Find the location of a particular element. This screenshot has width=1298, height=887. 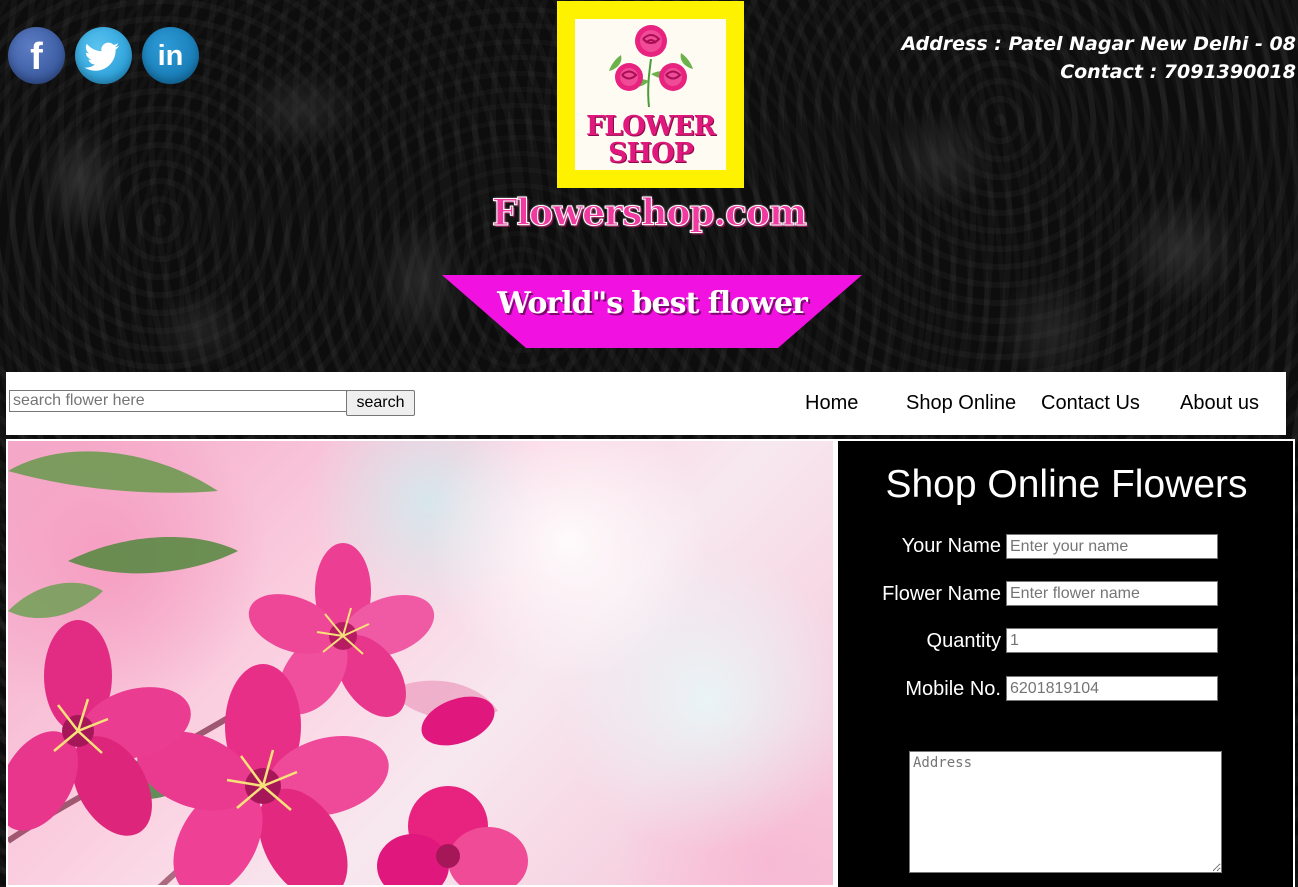

linkedin-link: in is located at coordinates (170, 55).